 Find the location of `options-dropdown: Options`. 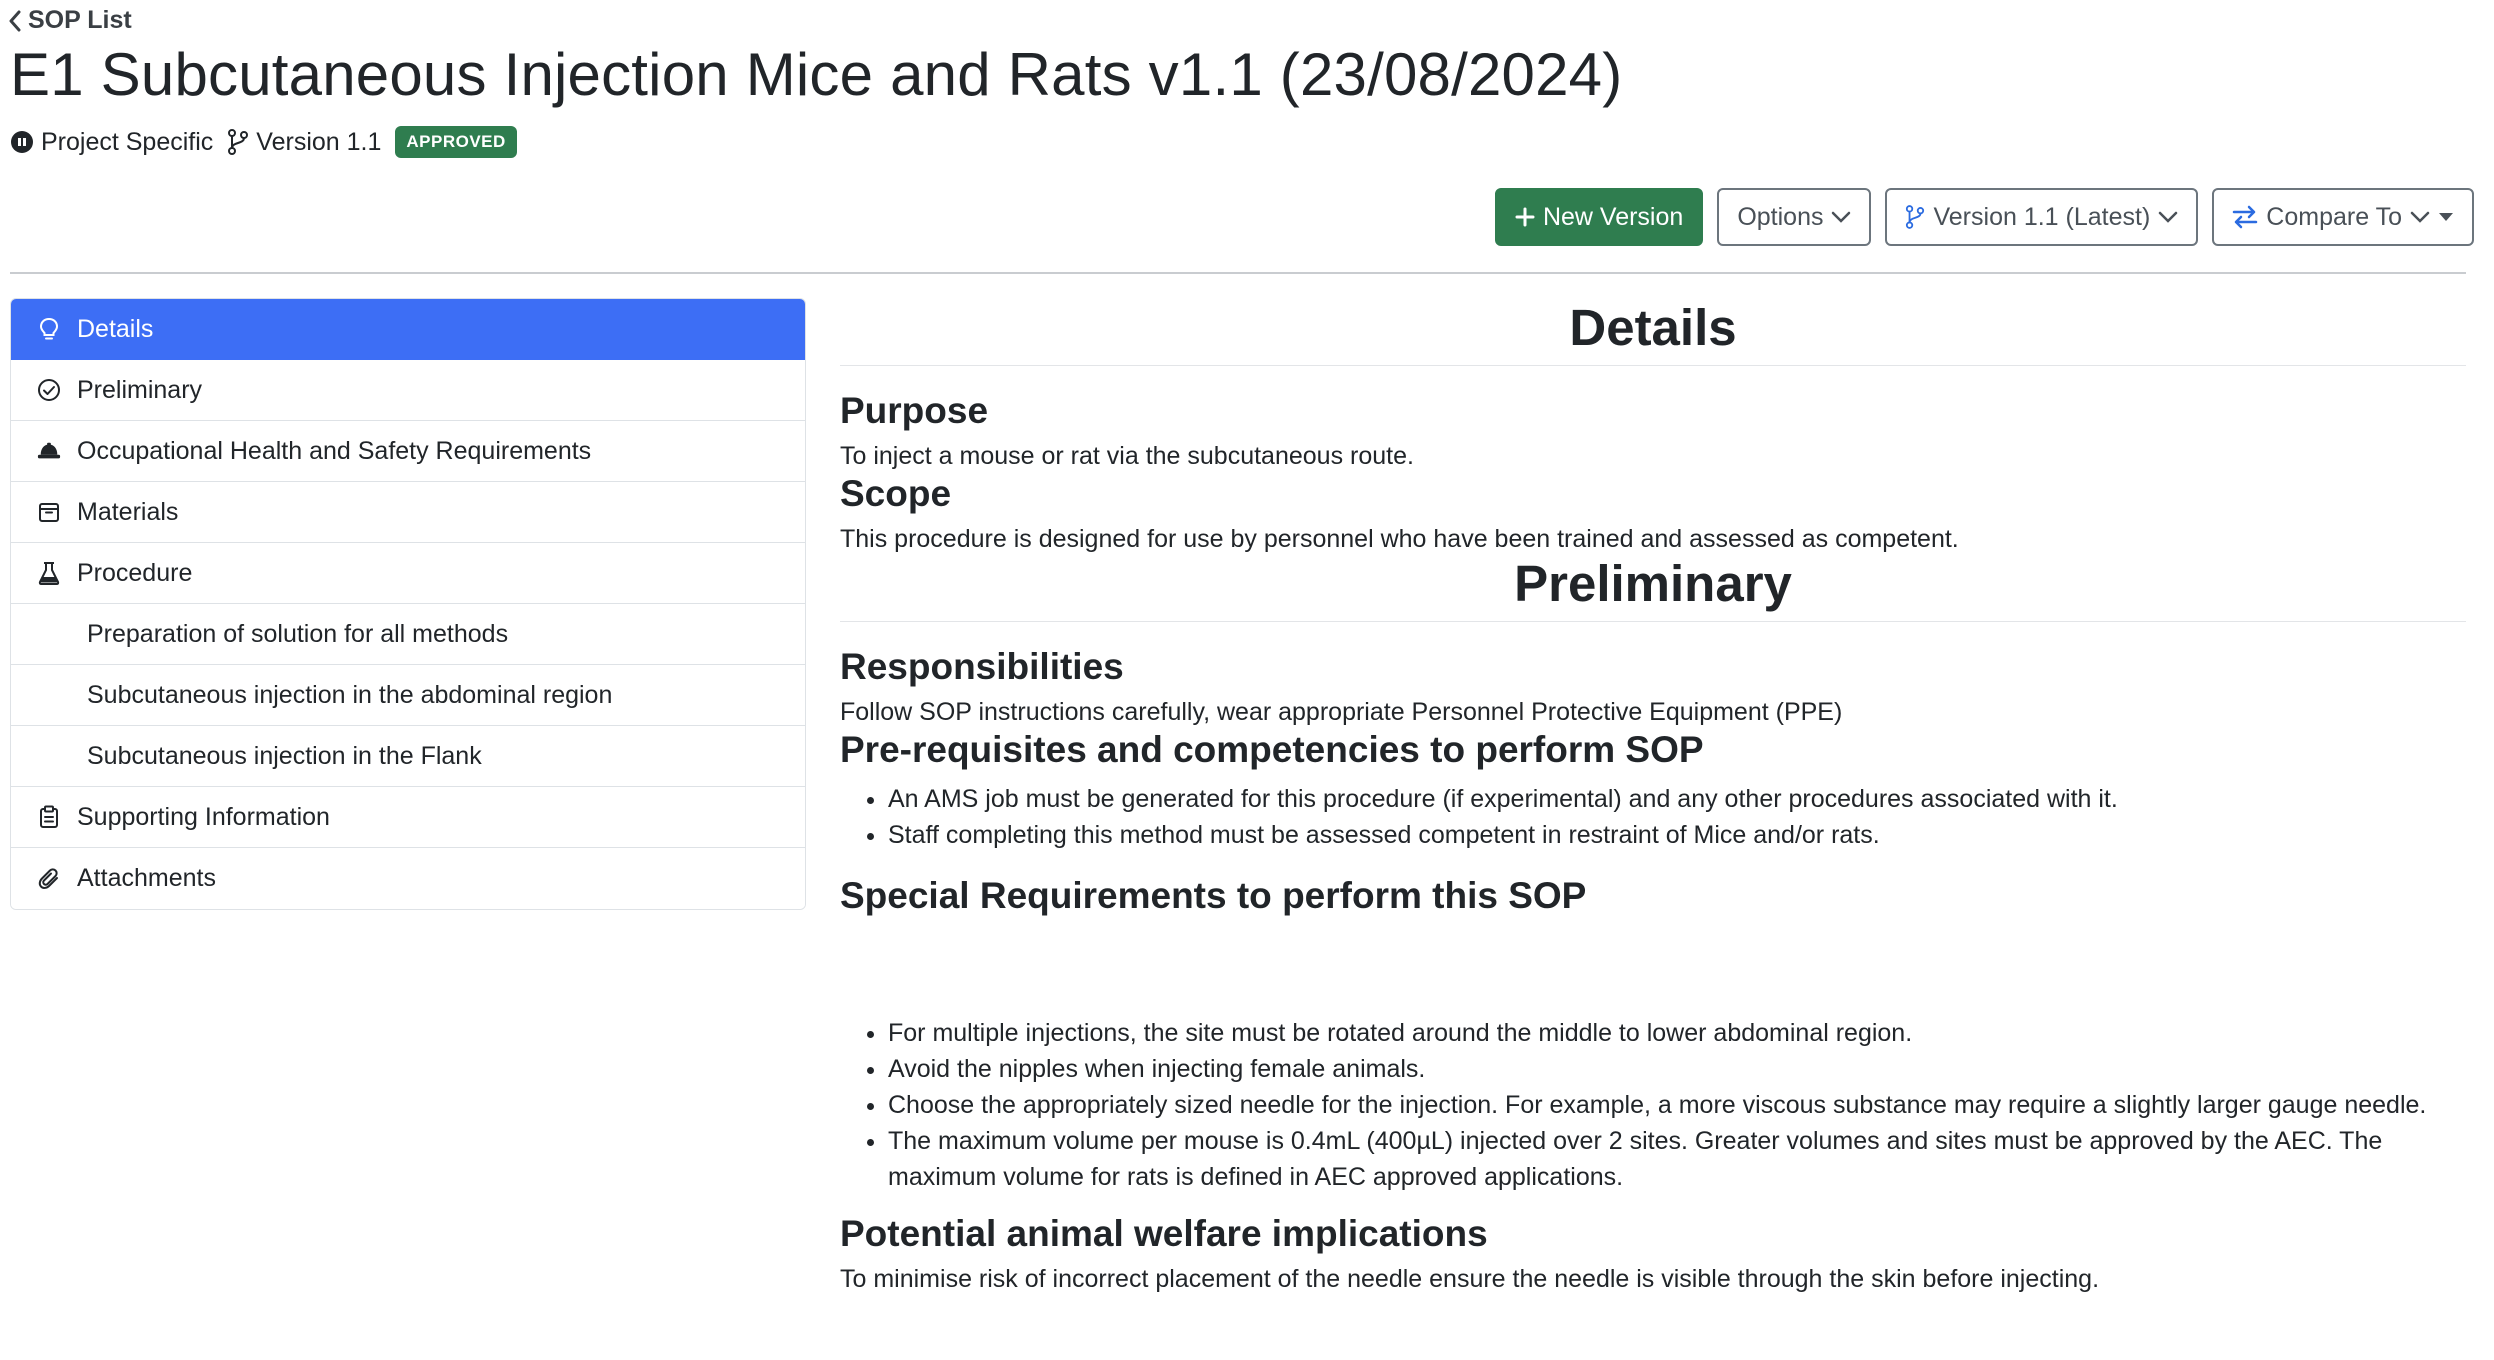

options-dropdown: Options is located at coordinates (1794, 217).